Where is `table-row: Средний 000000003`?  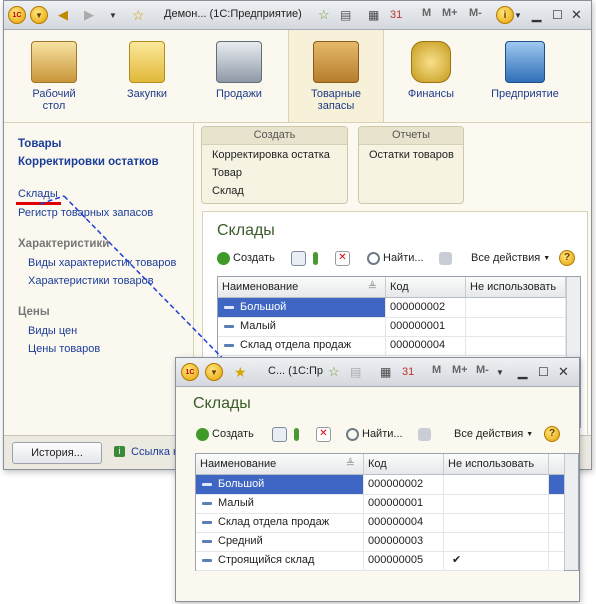 table-row: Средний 000000003 is located at coordinates (380, 542).